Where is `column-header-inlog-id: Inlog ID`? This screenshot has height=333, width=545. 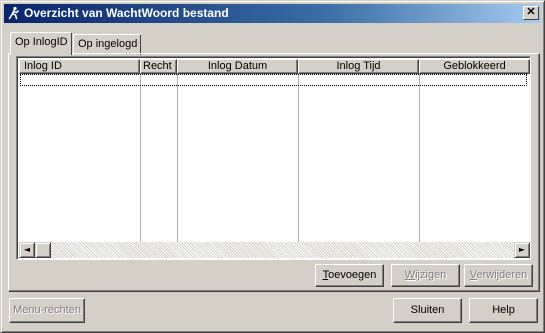
column-header-inlog-id: Inlog ID is located at coordinates (79, 66).